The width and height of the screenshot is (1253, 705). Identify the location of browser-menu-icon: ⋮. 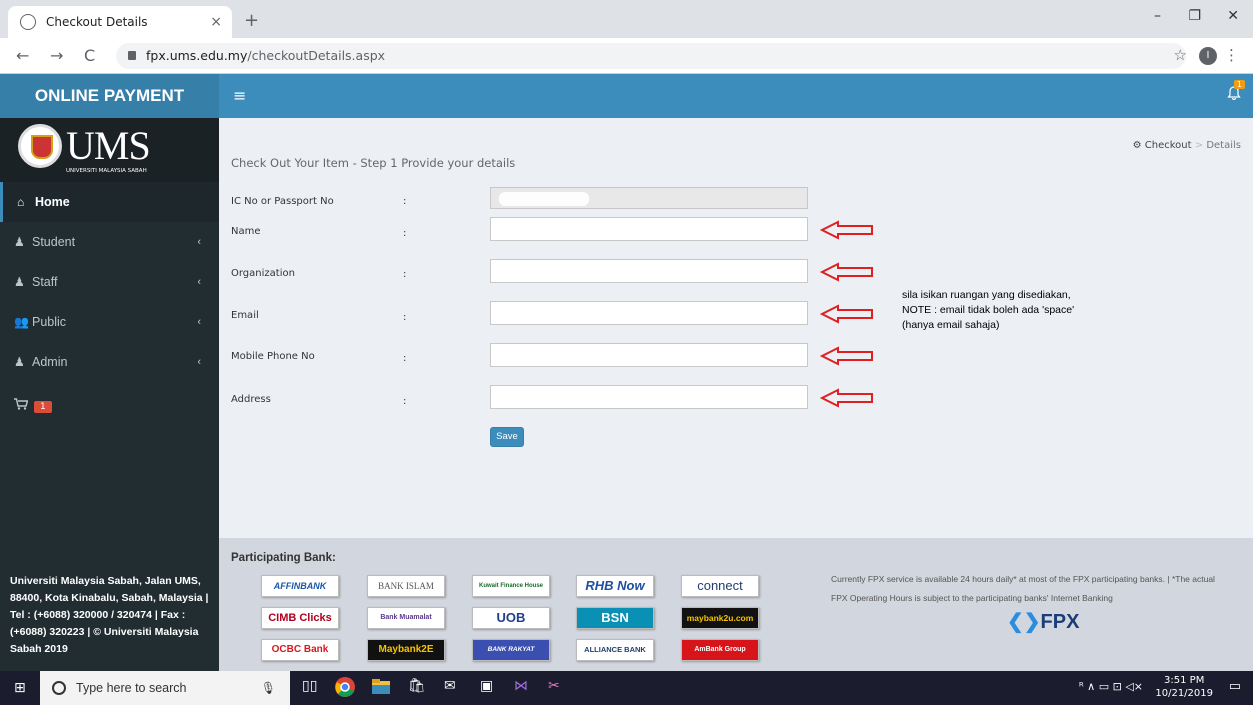
(1231, 55).